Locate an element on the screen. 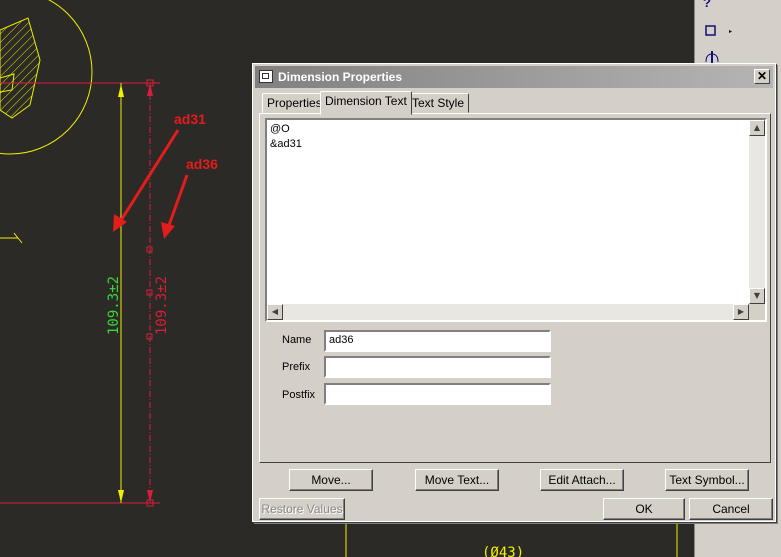 This screenshot has width=781, height=557. help-icon: ? is located at coordinates (707, 5).